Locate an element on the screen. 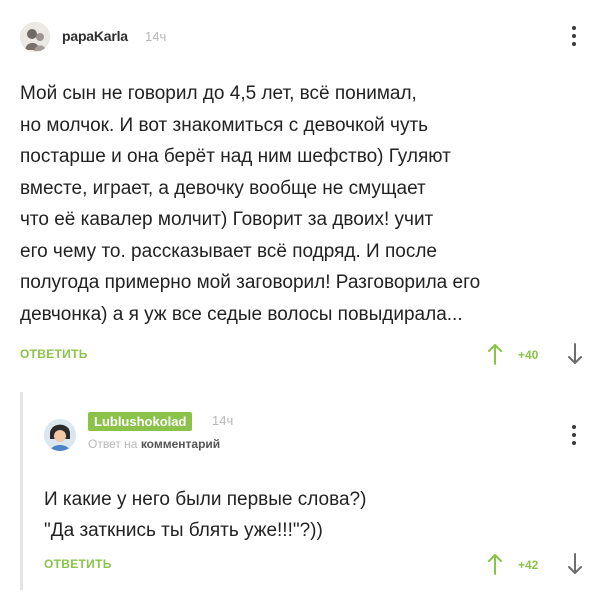 The image size is (600, 598). vote-count: +40 is located at coordinates (528, 355).